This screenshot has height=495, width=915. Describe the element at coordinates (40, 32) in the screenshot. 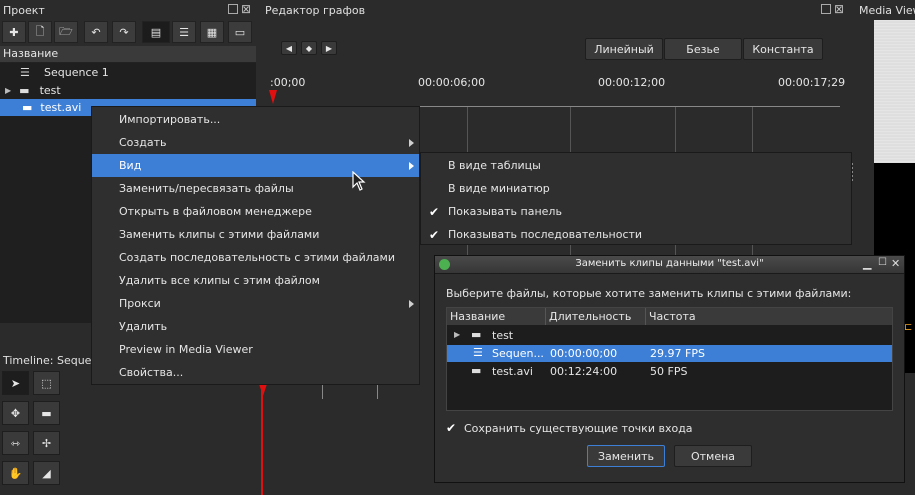

I see `new-file-icon: 🗋` at that location.